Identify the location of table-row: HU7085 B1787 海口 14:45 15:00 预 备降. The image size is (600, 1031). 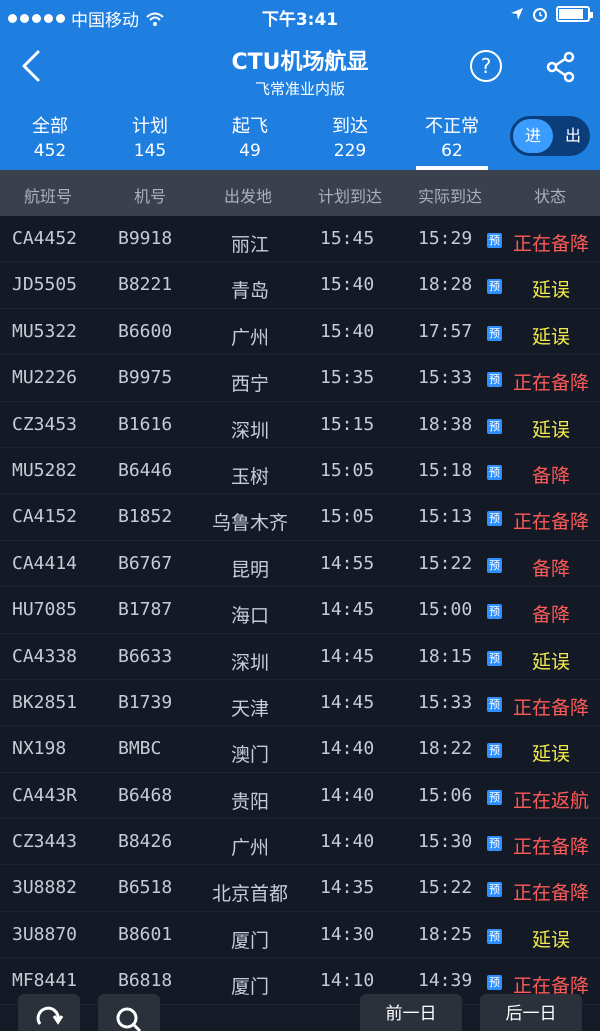
(300, 610).